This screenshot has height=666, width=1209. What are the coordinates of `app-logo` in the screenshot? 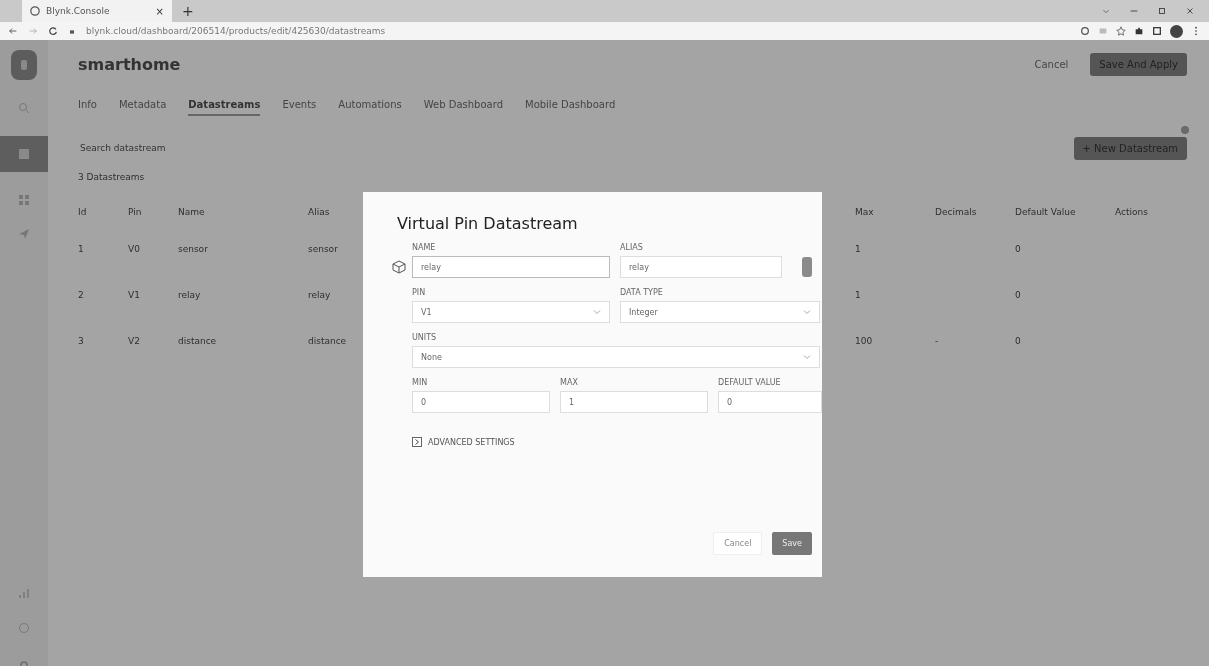 It's located at (24, 65).